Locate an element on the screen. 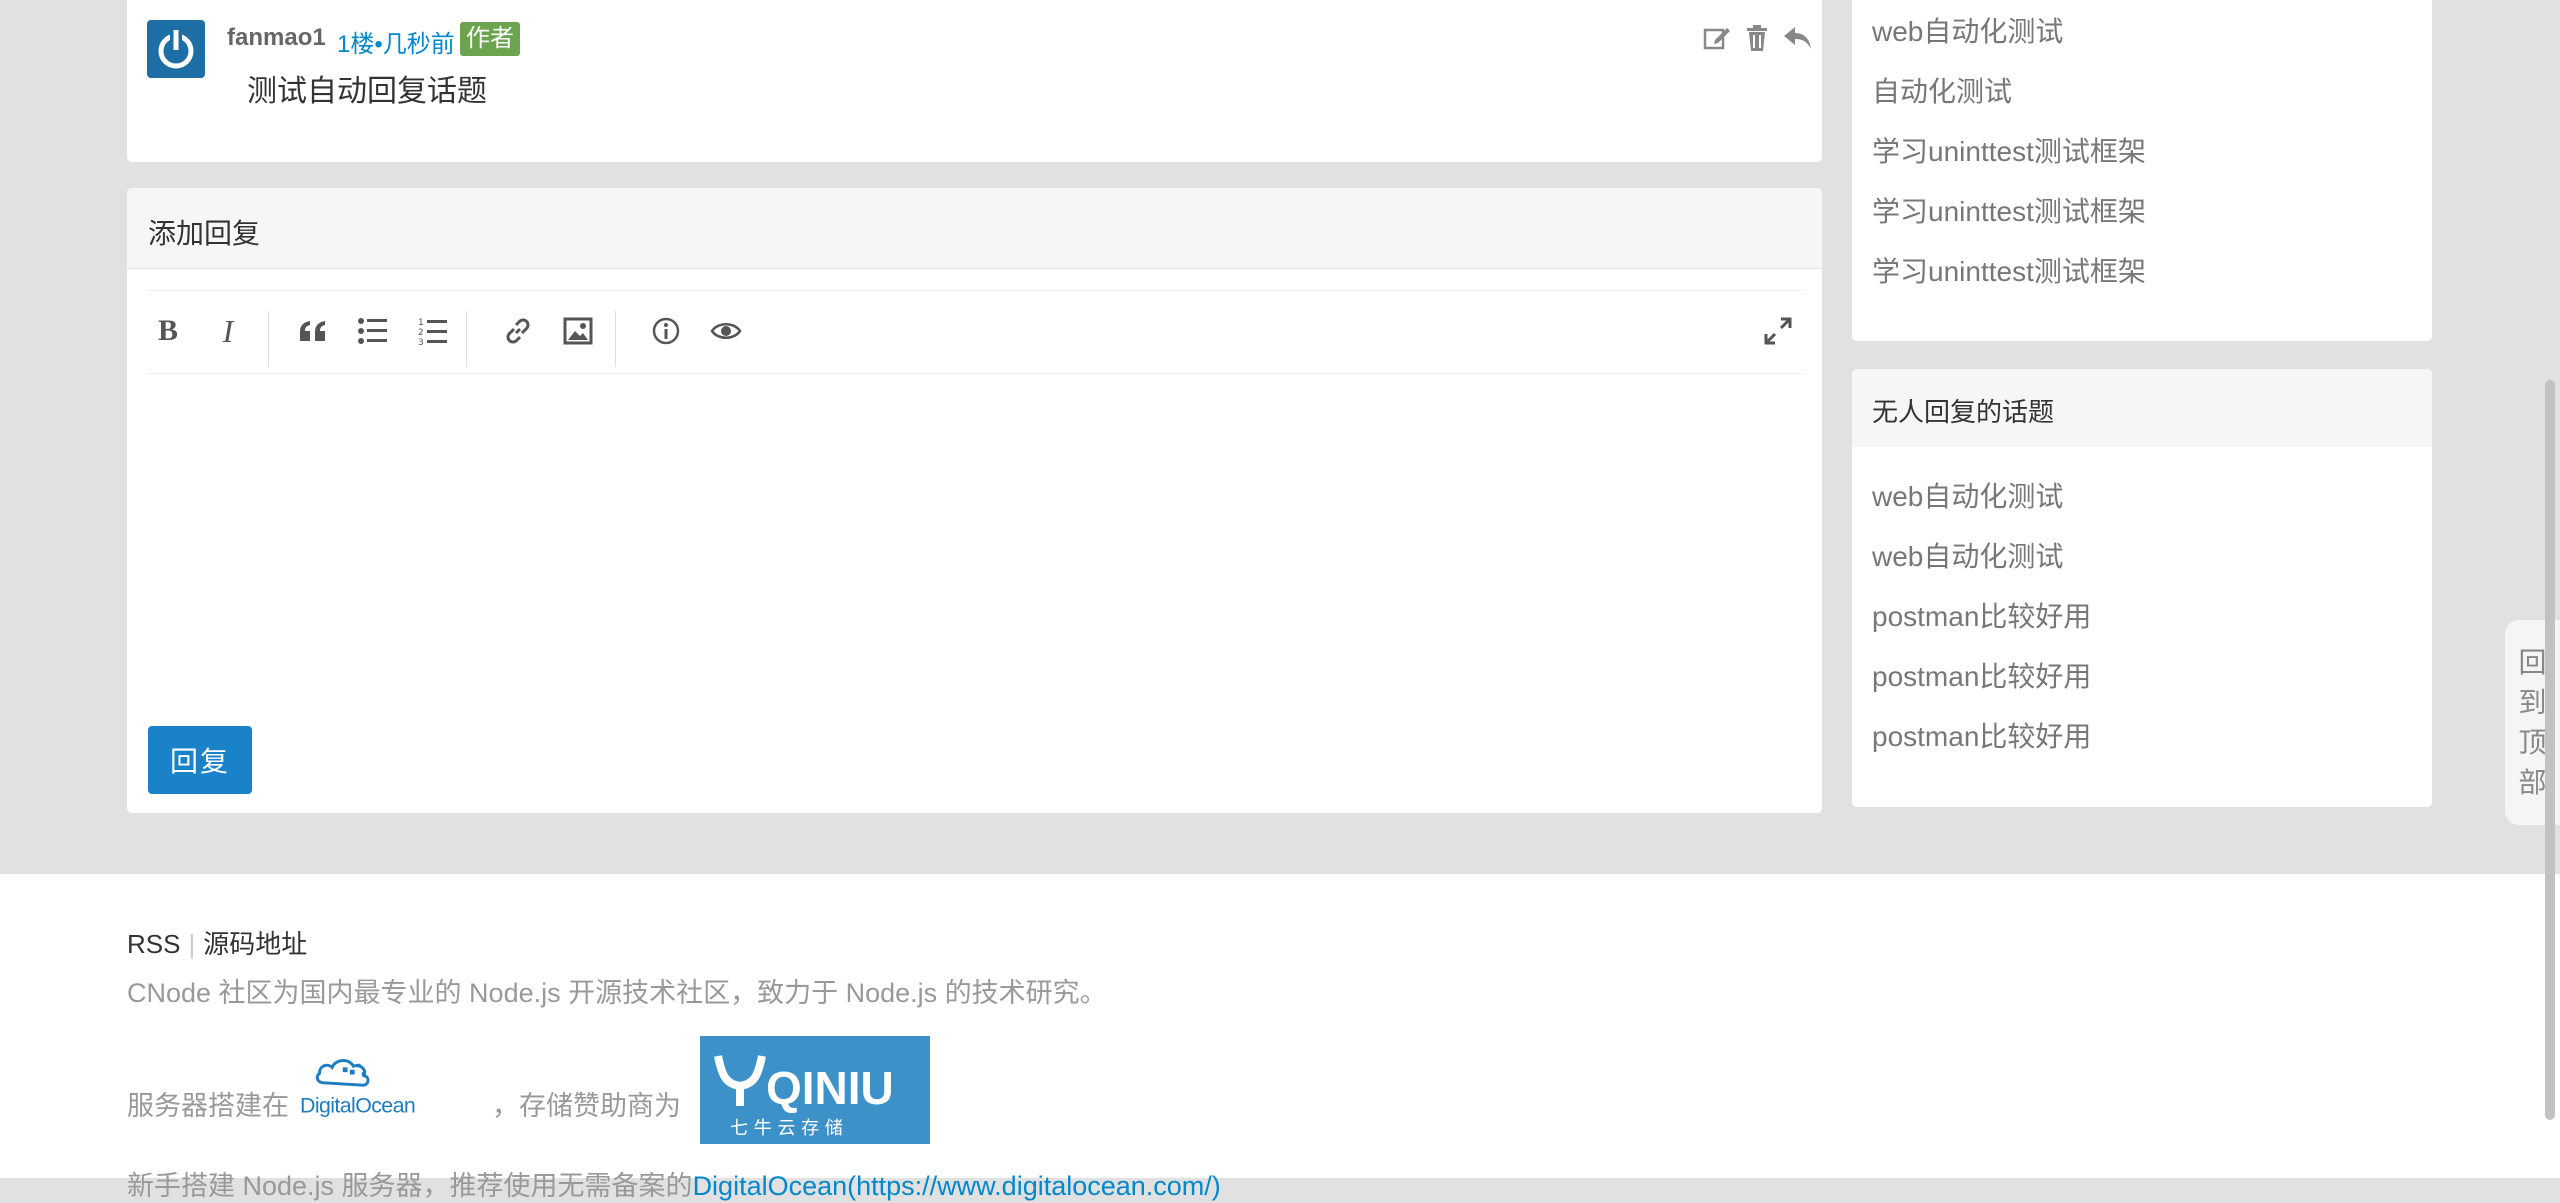 The image size is (2560, 1203). user-avatar is located at coordinates (176, 49).